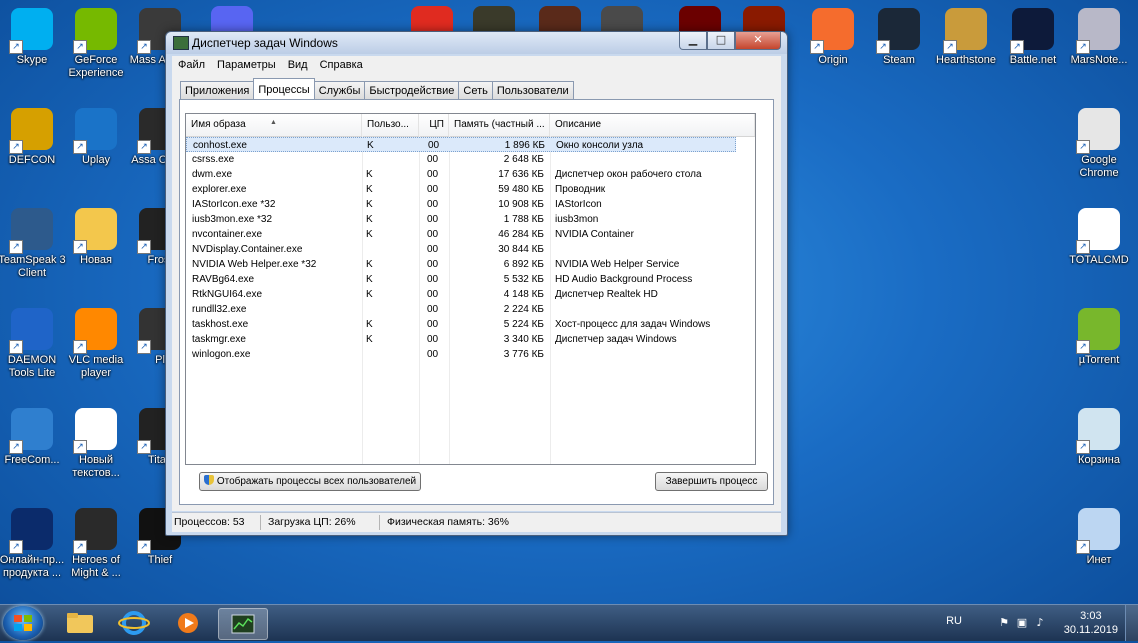 The image size is (1138, 643). I want to click on show-all-processes-button: Отображать процессы всех пользователей, so click(310, 481).